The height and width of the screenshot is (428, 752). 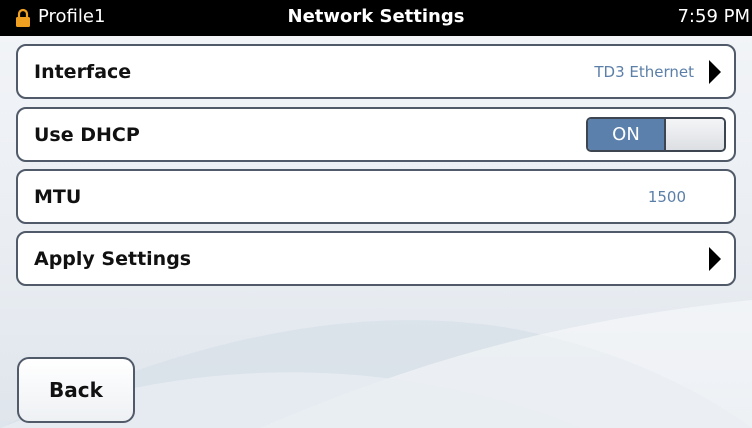 I want to click on back-button: Back, so click(x=76, y=390).